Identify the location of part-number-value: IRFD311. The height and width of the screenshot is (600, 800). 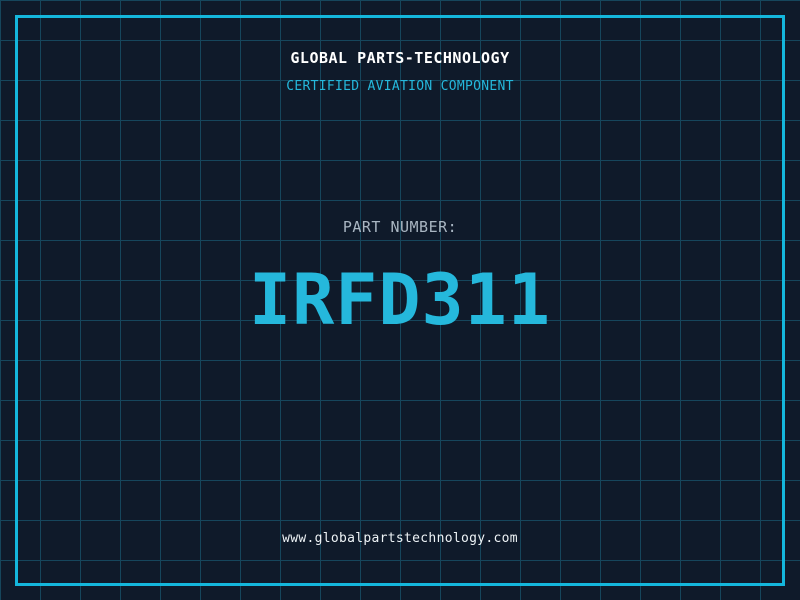
(399, 300).